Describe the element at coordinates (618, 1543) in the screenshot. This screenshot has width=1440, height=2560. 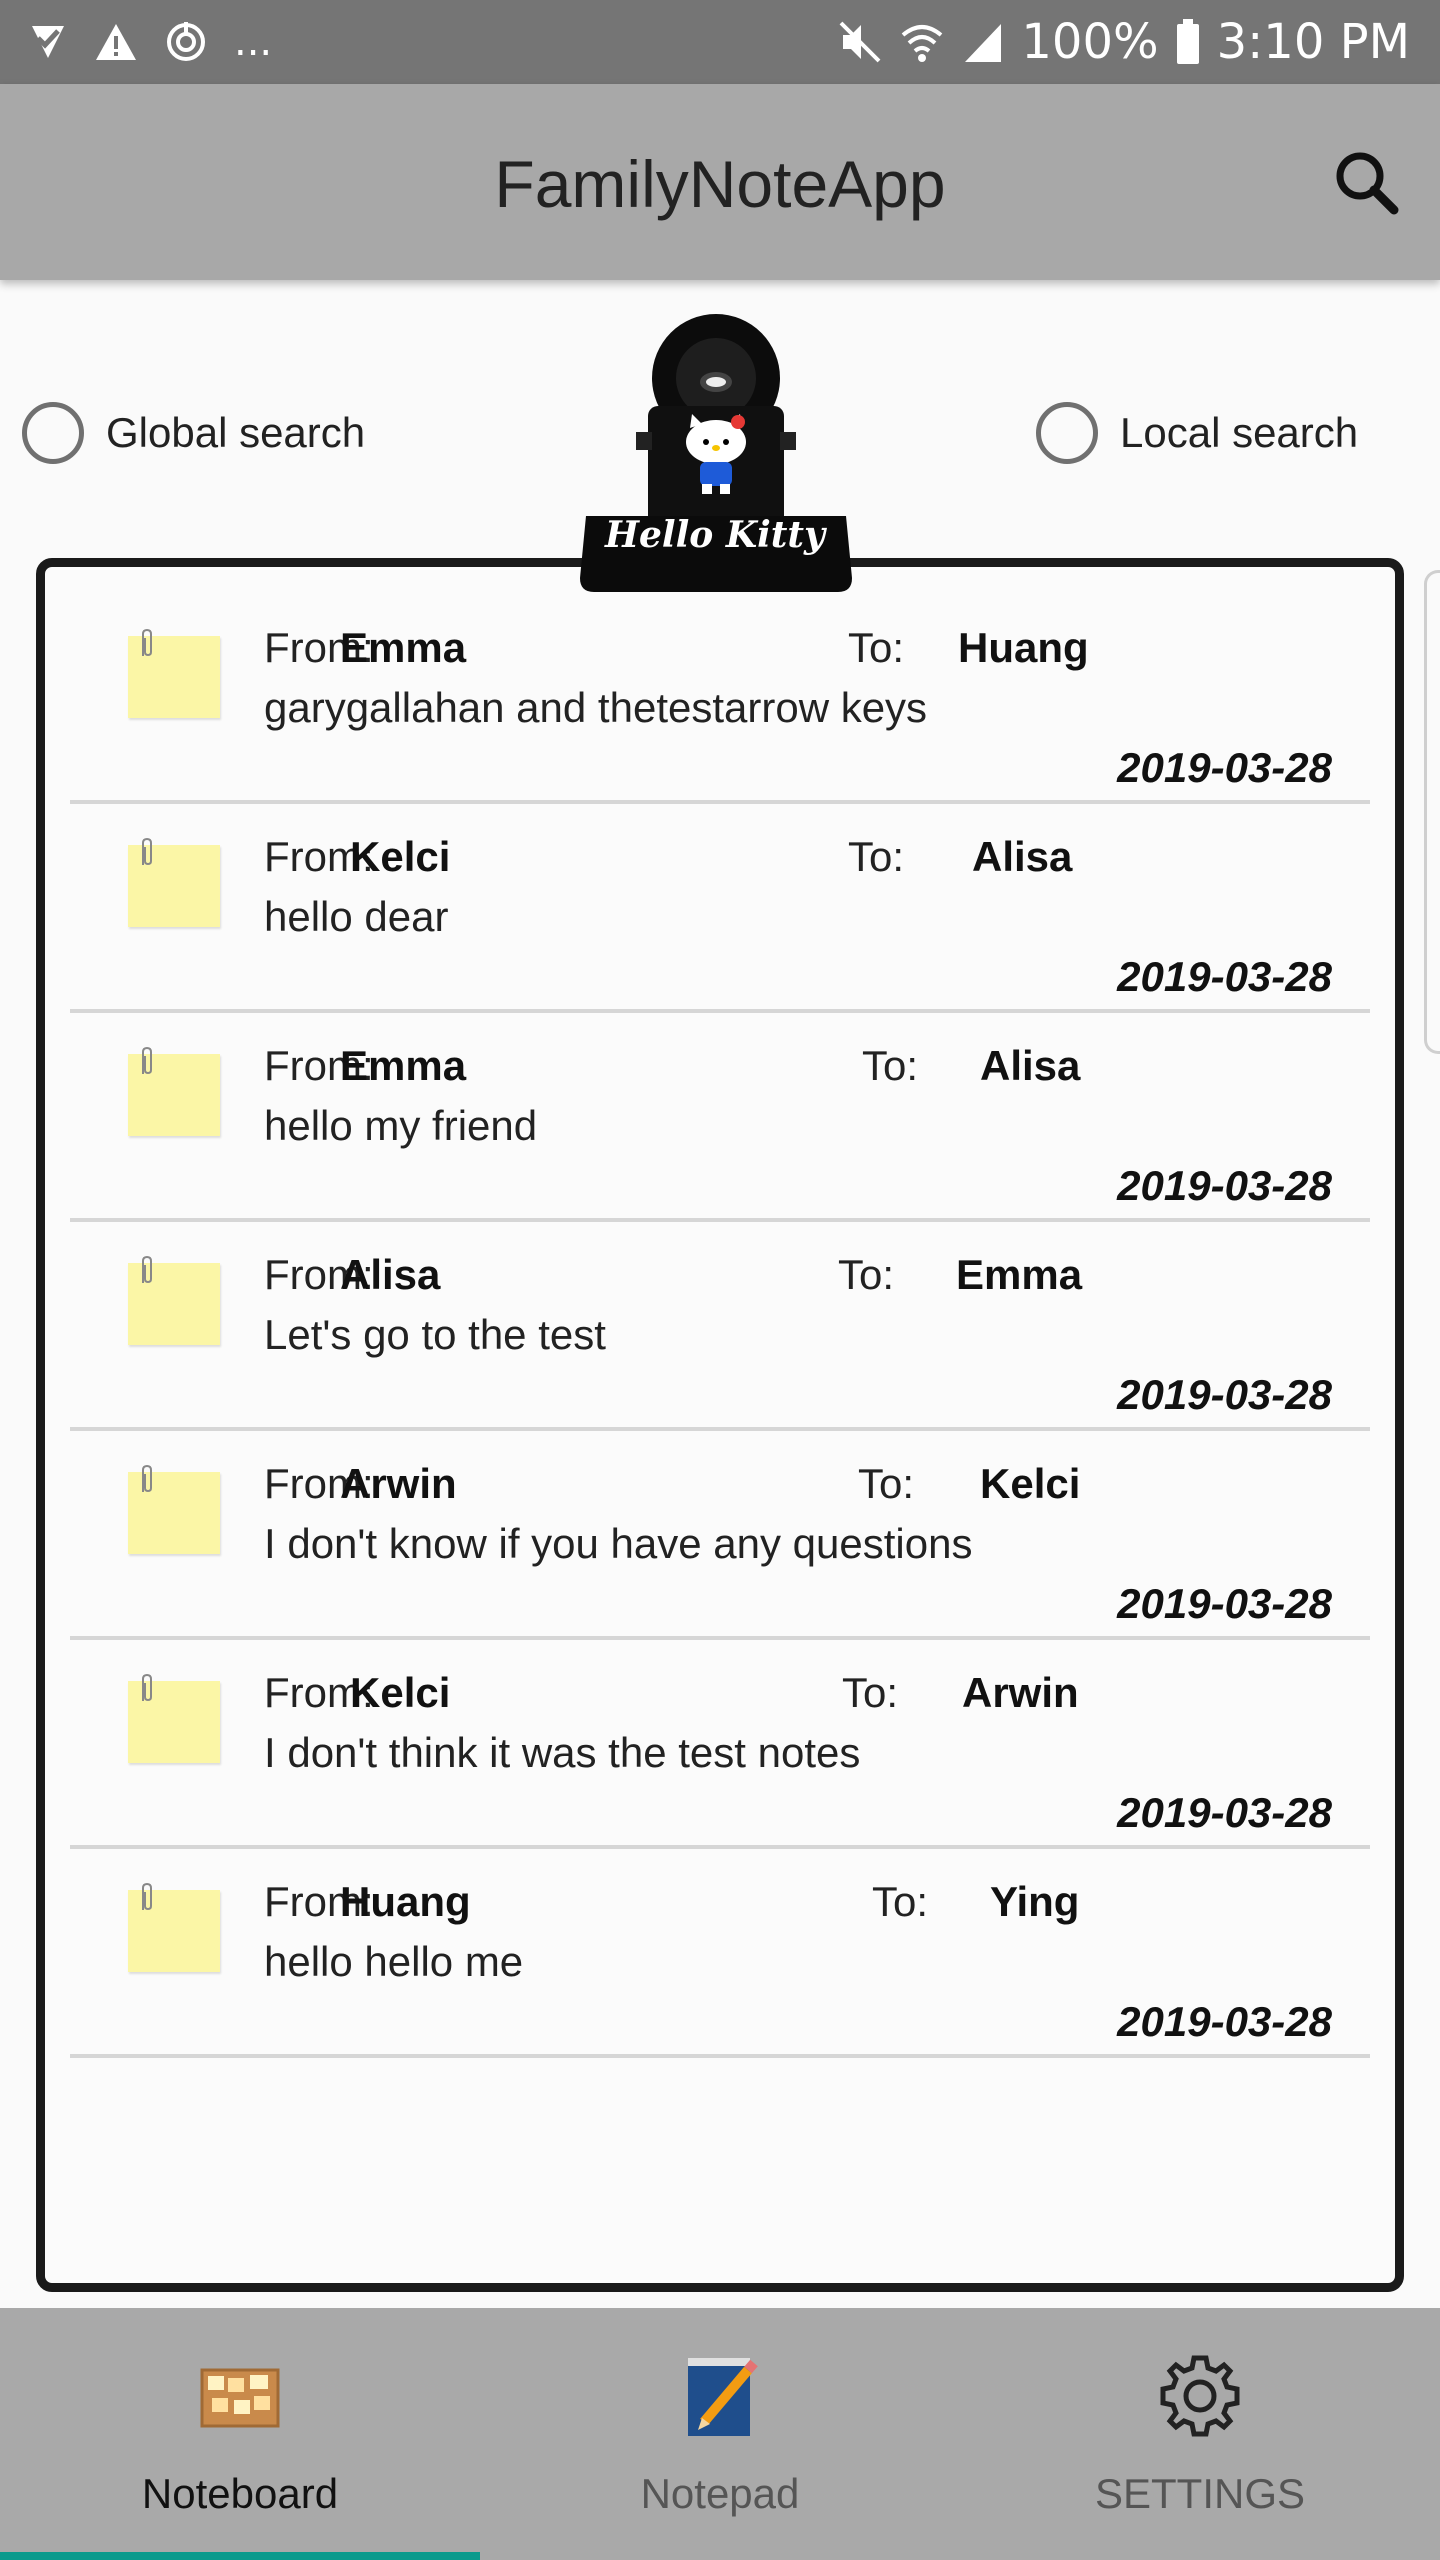
I see `note-message: I don't know if you have any questions` at that location.